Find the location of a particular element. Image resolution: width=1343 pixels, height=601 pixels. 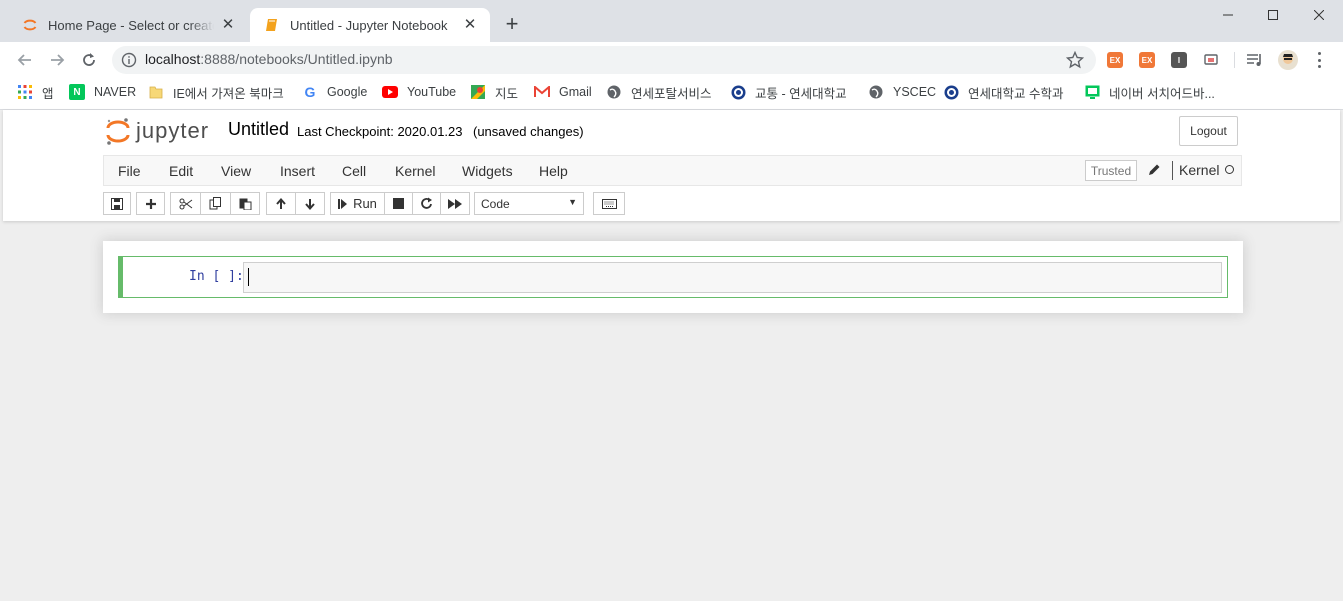

bookmark-label: Google is located at coordinates (347, 92).